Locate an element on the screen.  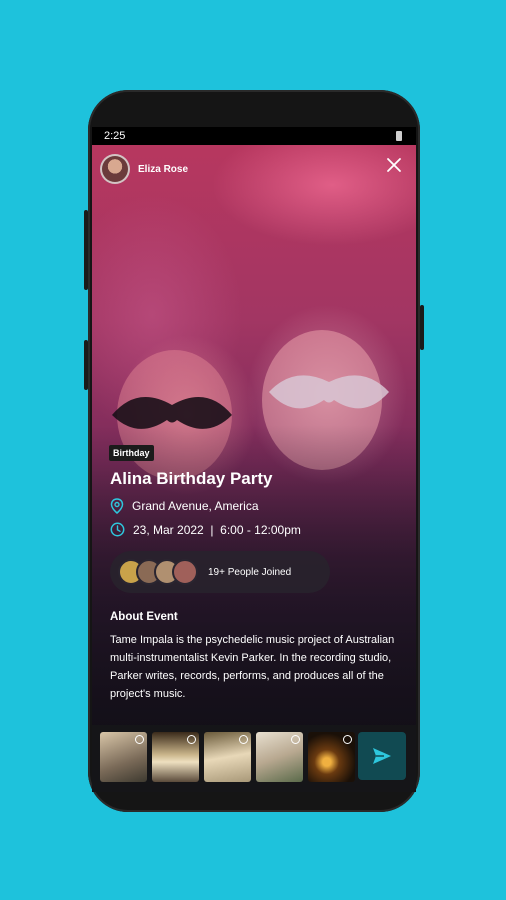
host-header: Eliza Rose is located at coordinates (144, 169).